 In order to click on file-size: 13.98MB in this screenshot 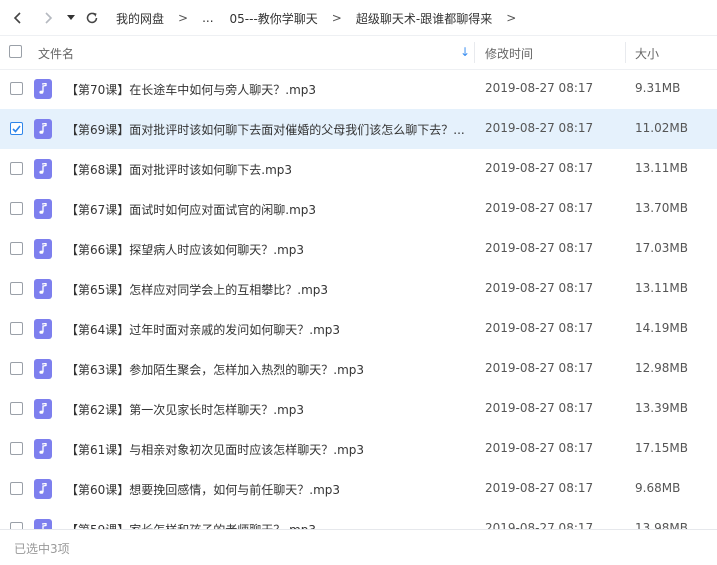, I will do `click(661, 525)`.